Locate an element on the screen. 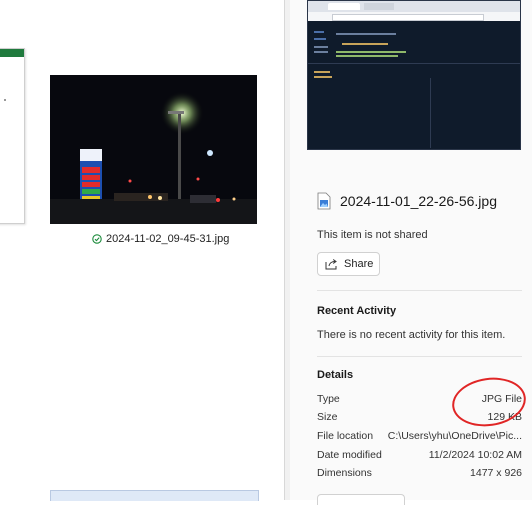  detail-label-type: Type is located at coordinates (328, 399).